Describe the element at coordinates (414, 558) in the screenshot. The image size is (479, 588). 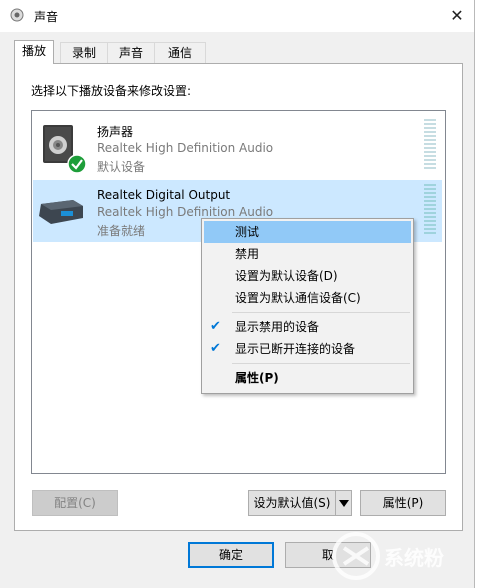
I see `watermark-text: 系统粉` at that location.